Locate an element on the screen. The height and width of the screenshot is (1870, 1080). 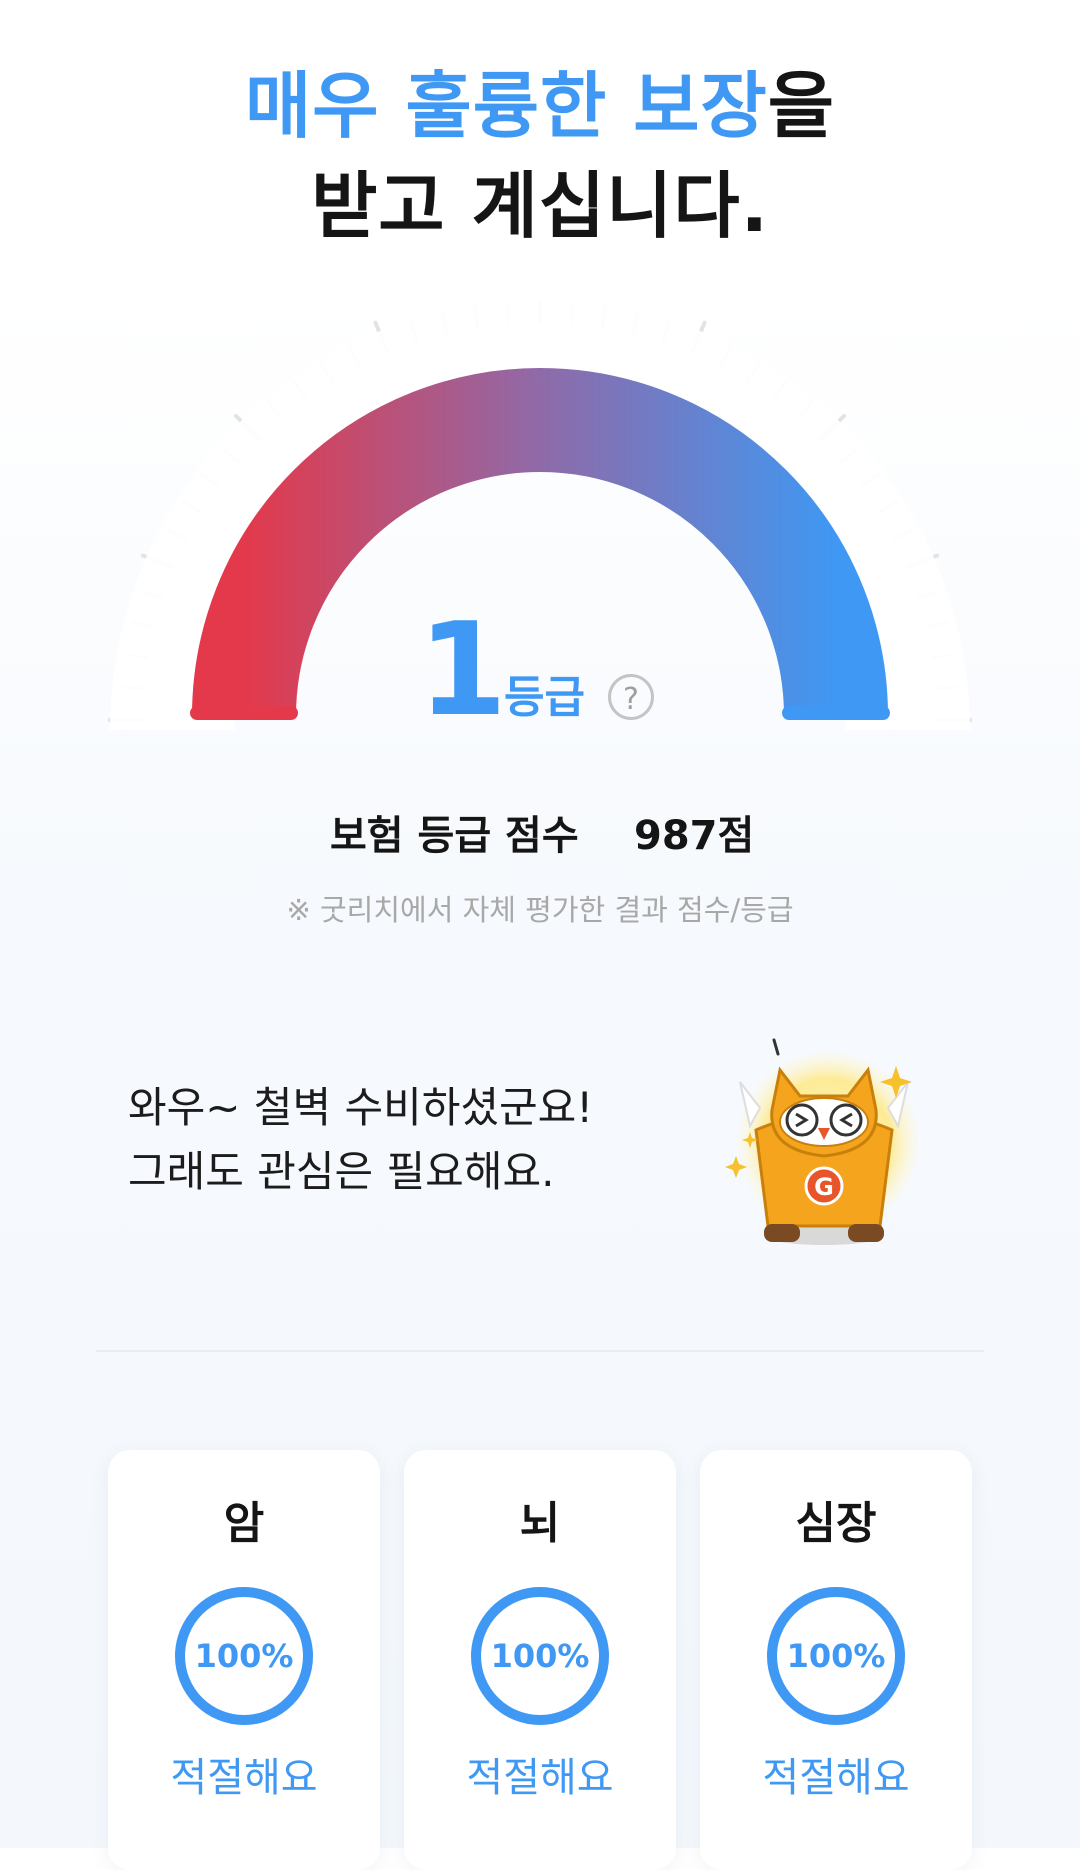
score-row: 보험 등급 점수 987점 is located at coordinates (540, 836).